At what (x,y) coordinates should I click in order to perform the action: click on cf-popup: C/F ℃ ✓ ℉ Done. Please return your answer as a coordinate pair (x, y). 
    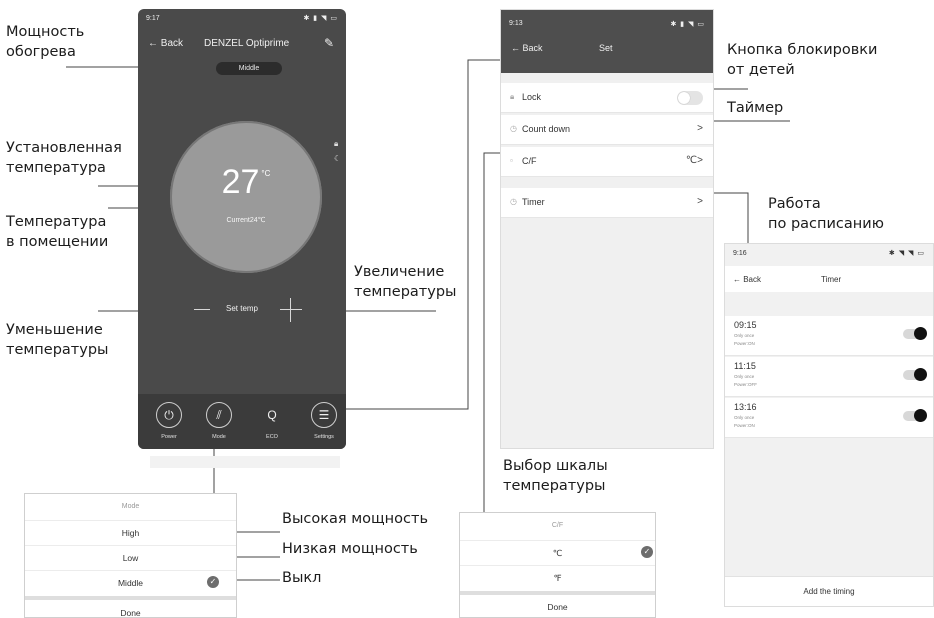
    Looking at the image, I should click on (557, 565).